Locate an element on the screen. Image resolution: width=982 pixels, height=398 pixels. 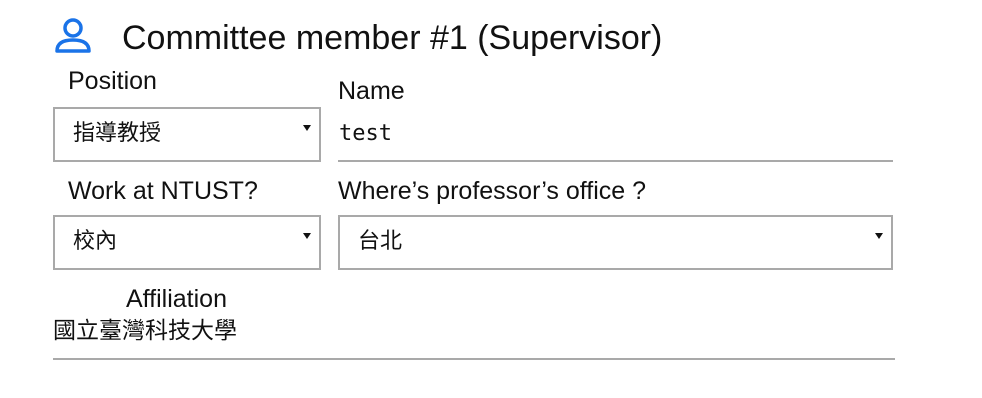
name-input-value: test is located at coordinates (365, 133).